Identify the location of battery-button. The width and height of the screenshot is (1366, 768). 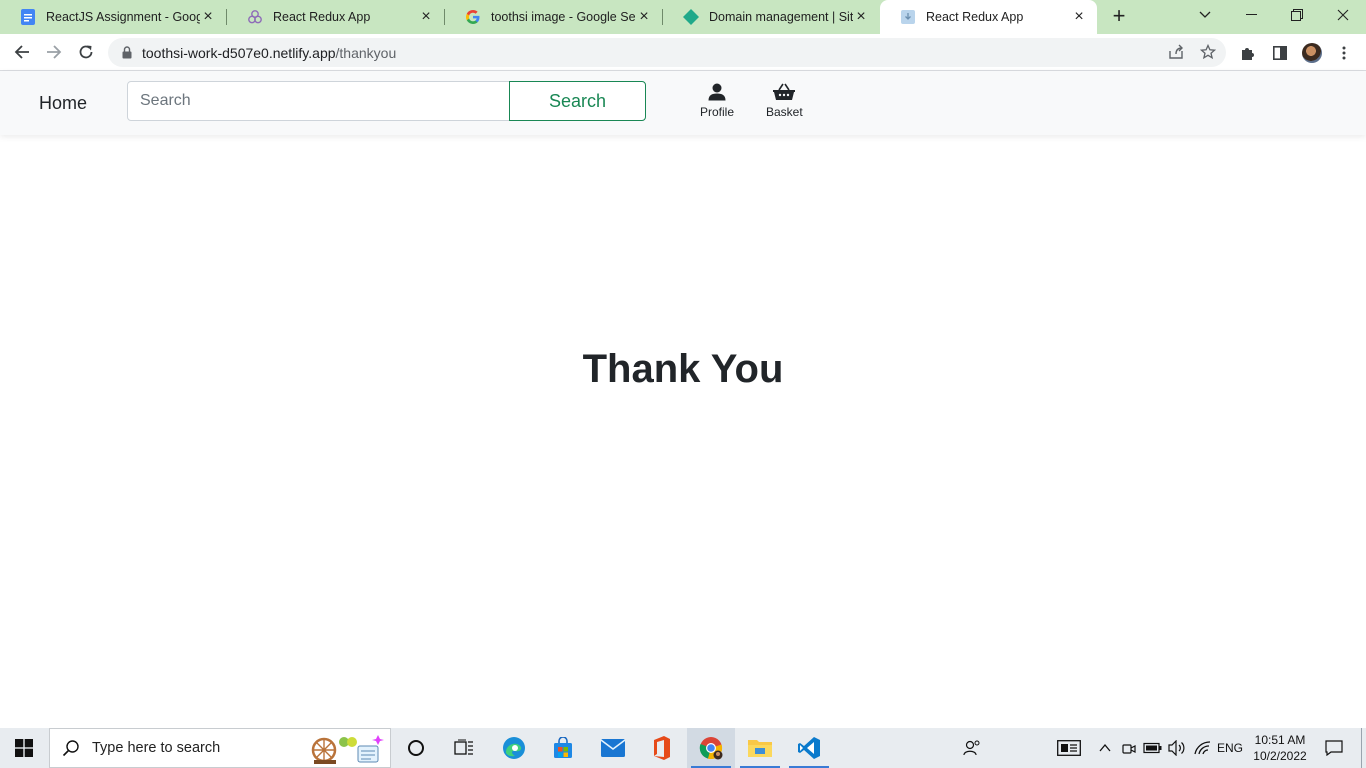
(1153, 748).